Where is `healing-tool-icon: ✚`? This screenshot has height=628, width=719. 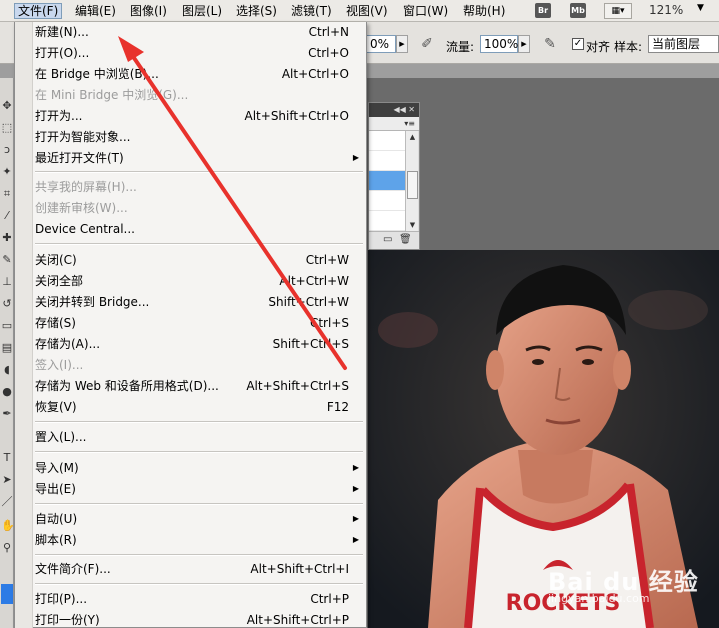 healing-tool-icon: ✚ is located at coordinates (7, 238).